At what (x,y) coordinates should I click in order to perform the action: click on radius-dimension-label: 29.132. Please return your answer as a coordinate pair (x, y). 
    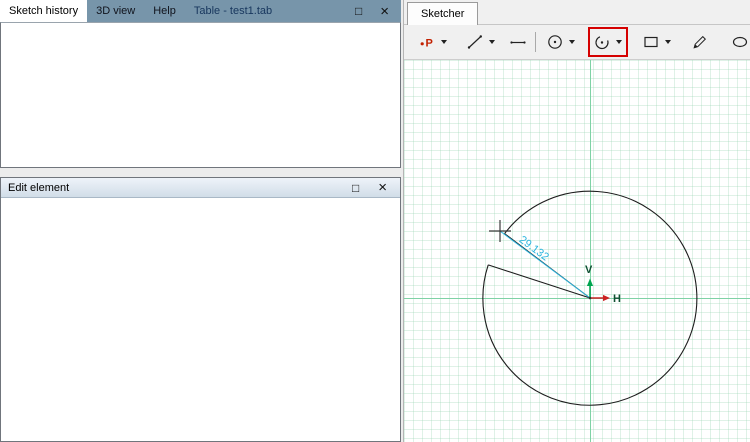
    Looking at the image, I should click on (534, 249).